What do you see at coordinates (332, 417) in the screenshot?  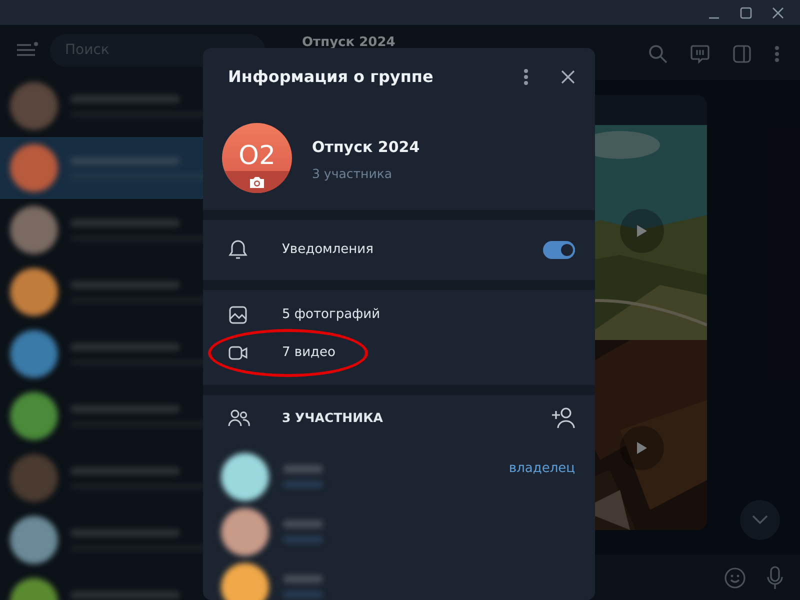 I see `members-heading: 3 УЧАСТНИКА` at bounding box center [332, 417].